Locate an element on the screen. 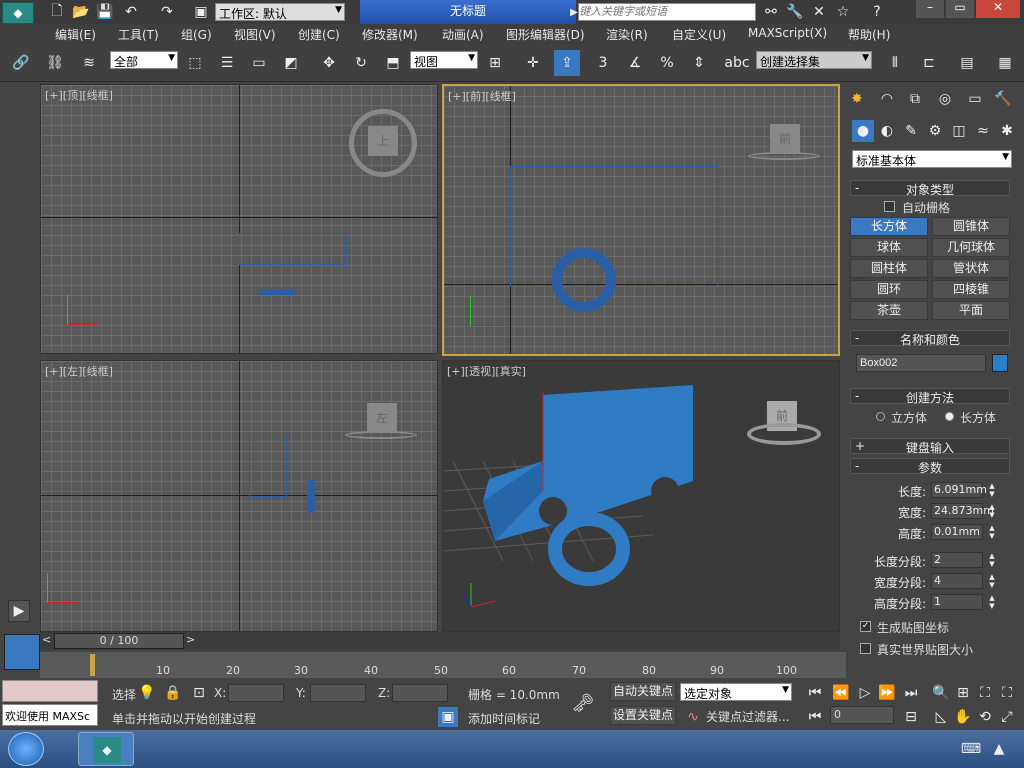  menu-graph-editors: 图形编辑器(D) is located at coordinates (545, 34).